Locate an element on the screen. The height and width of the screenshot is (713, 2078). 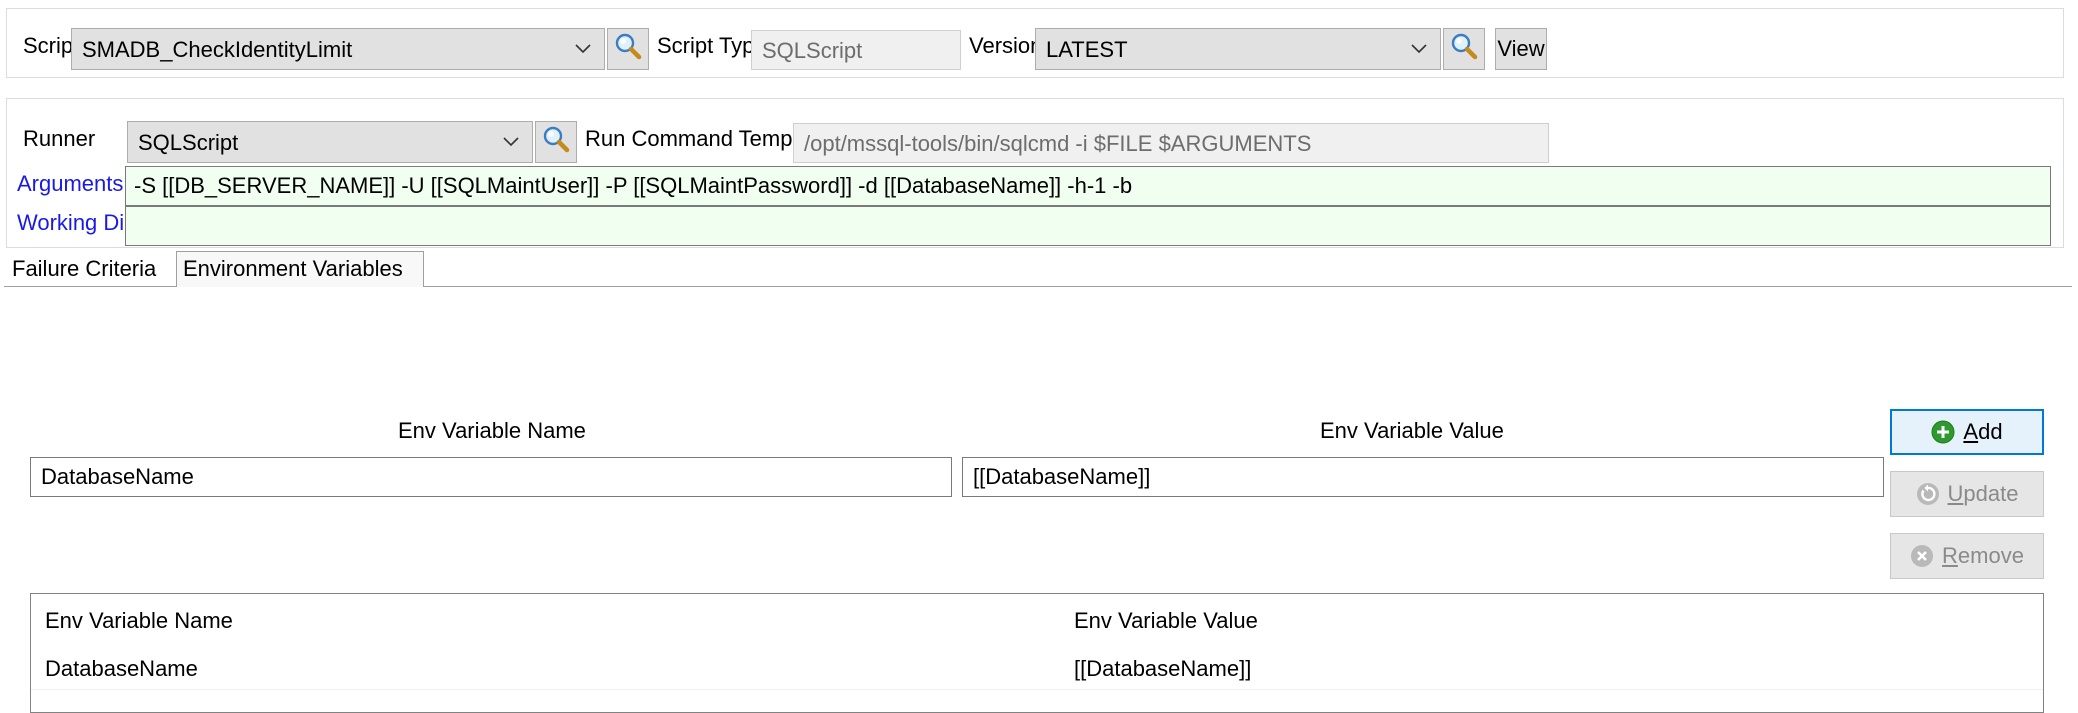
tab-failure-criteria-label: Failure Criteria is located at coordinates (84, 268).